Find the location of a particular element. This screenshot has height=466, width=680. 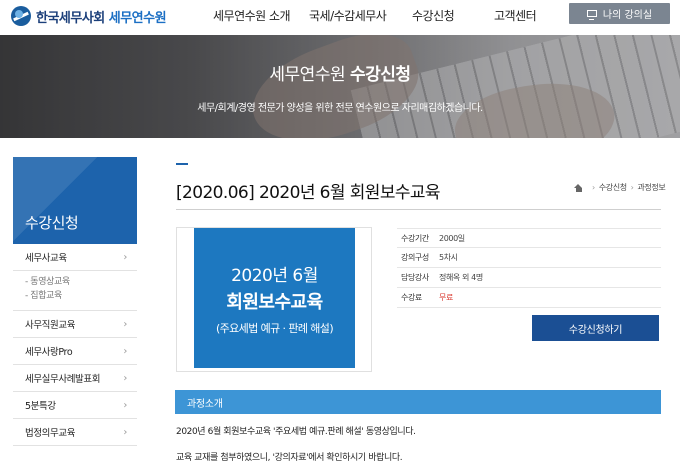

title-divider is located at coordinates (418, 209).